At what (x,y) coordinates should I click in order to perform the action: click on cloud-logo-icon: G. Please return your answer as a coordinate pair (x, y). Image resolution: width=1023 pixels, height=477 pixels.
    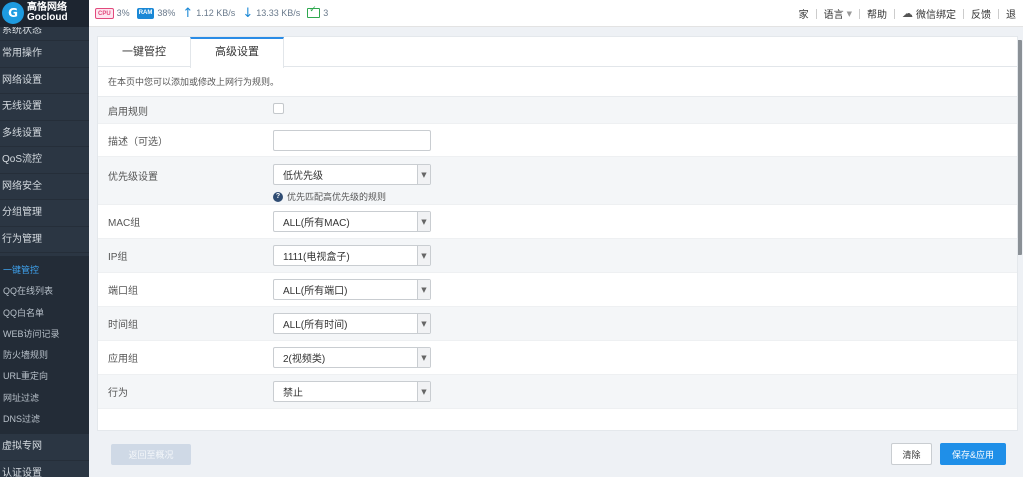
    Looking at the image, I should click on (13, 13).